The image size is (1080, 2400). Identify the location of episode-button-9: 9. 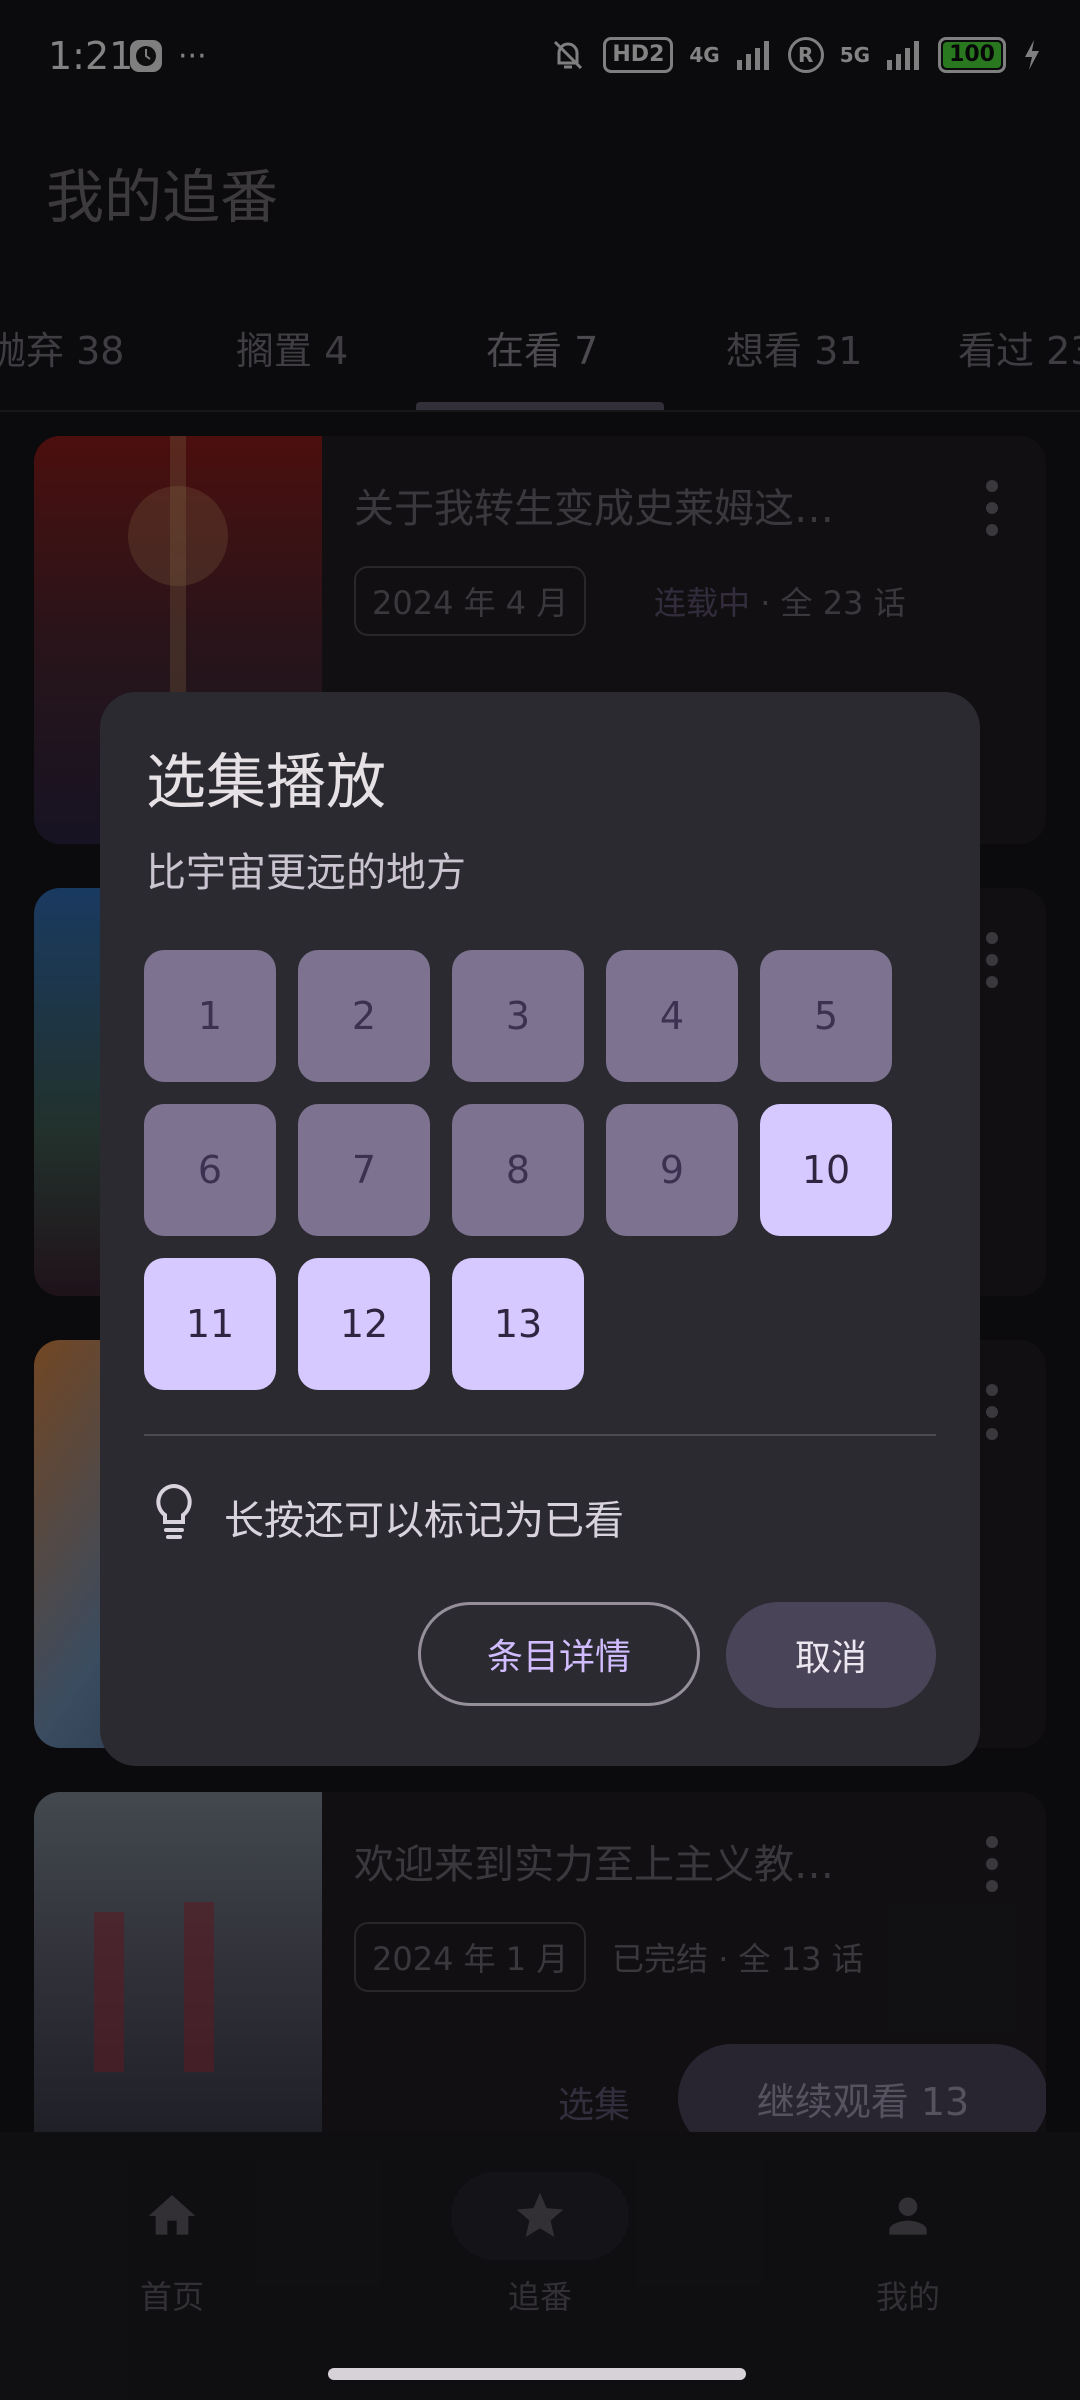
(672, 1170).